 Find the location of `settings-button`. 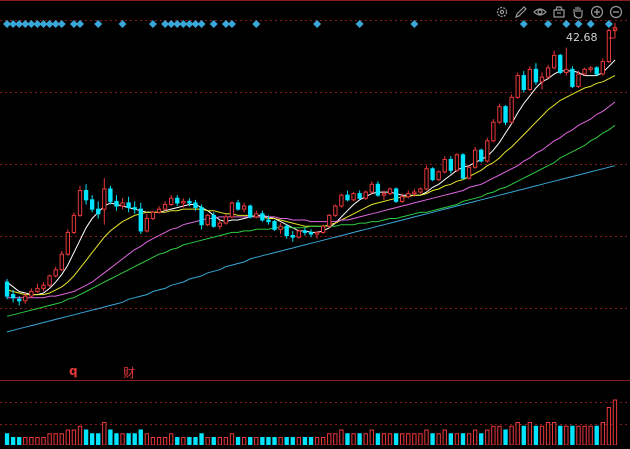

settings-button is located at coordinates (501, 11).